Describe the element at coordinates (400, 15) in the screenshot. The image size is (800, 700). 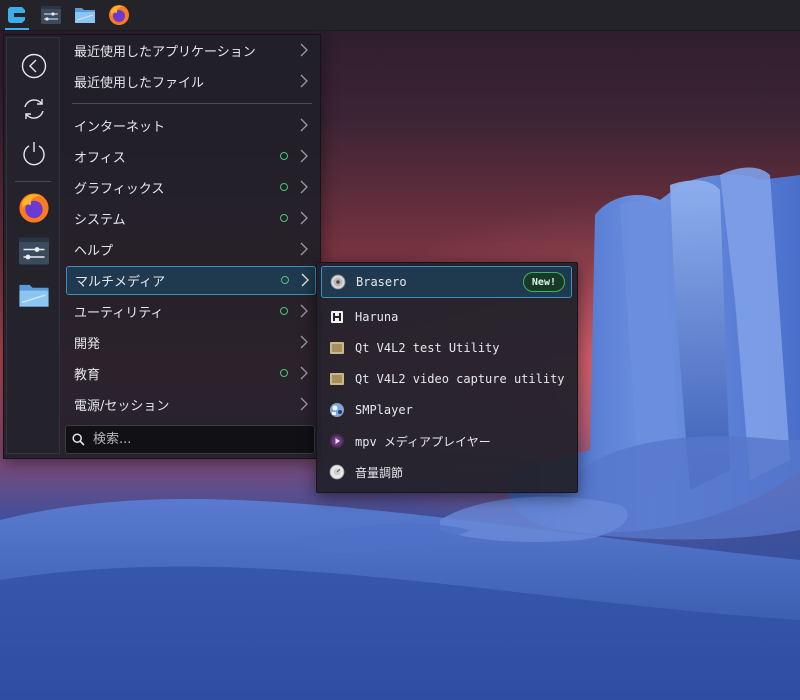
I see `top-panel` at that location.